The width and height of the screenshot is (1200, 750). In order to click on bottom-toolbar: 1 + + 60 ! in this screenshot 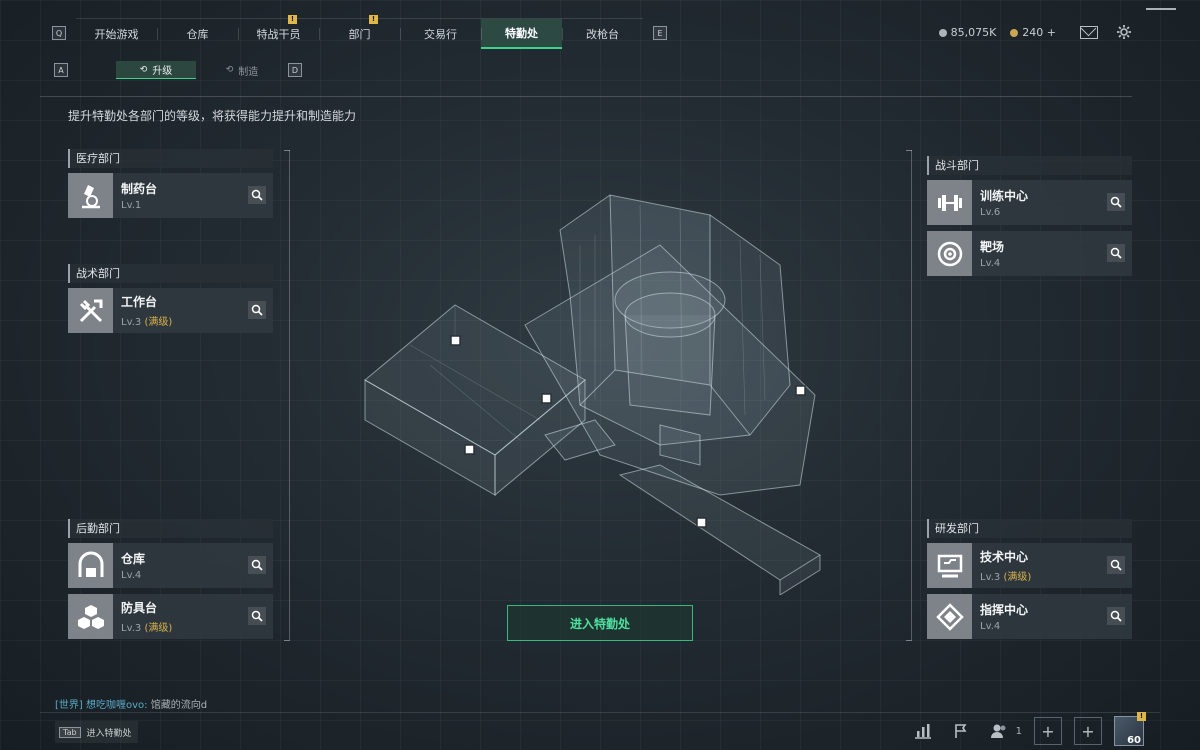, I will do `click(1028, 729)`.